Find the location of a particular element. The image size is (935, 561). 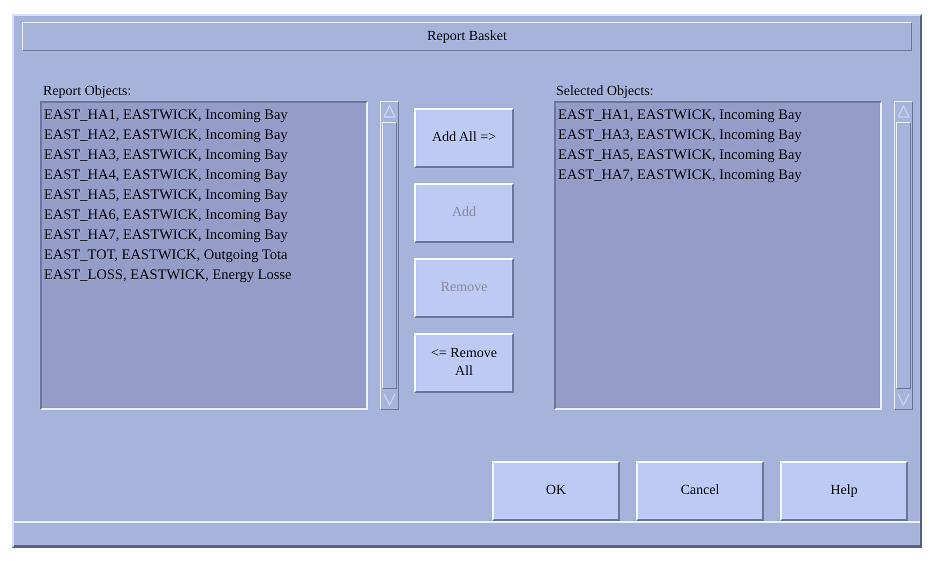

list-label: Report Objects: is located at coordinates (87, 92).